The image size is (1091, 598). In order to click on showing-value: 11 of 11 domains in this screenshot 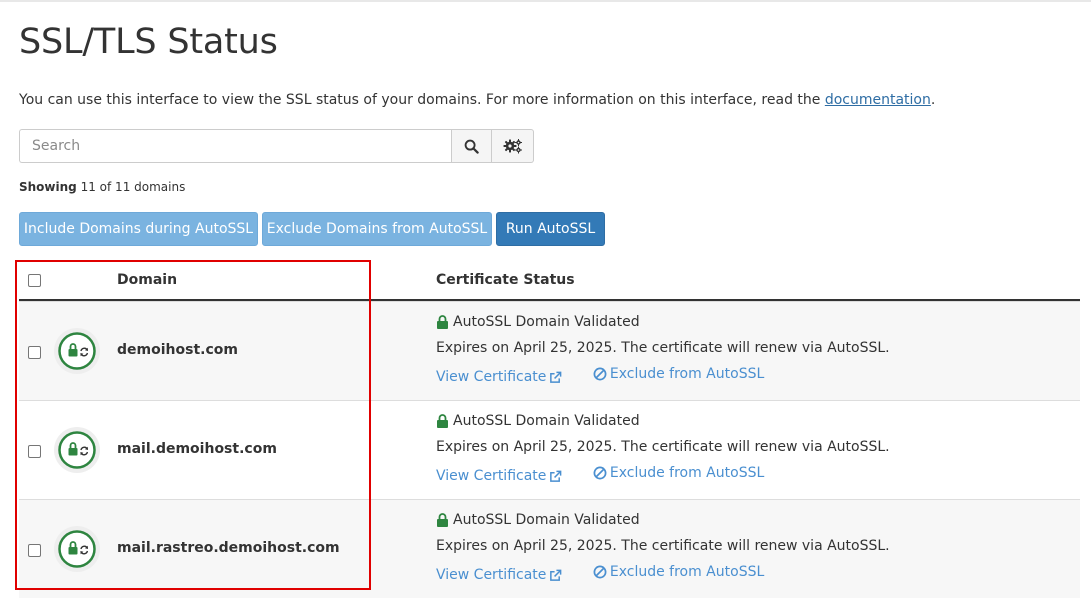, I will do `click(133, 187)`.